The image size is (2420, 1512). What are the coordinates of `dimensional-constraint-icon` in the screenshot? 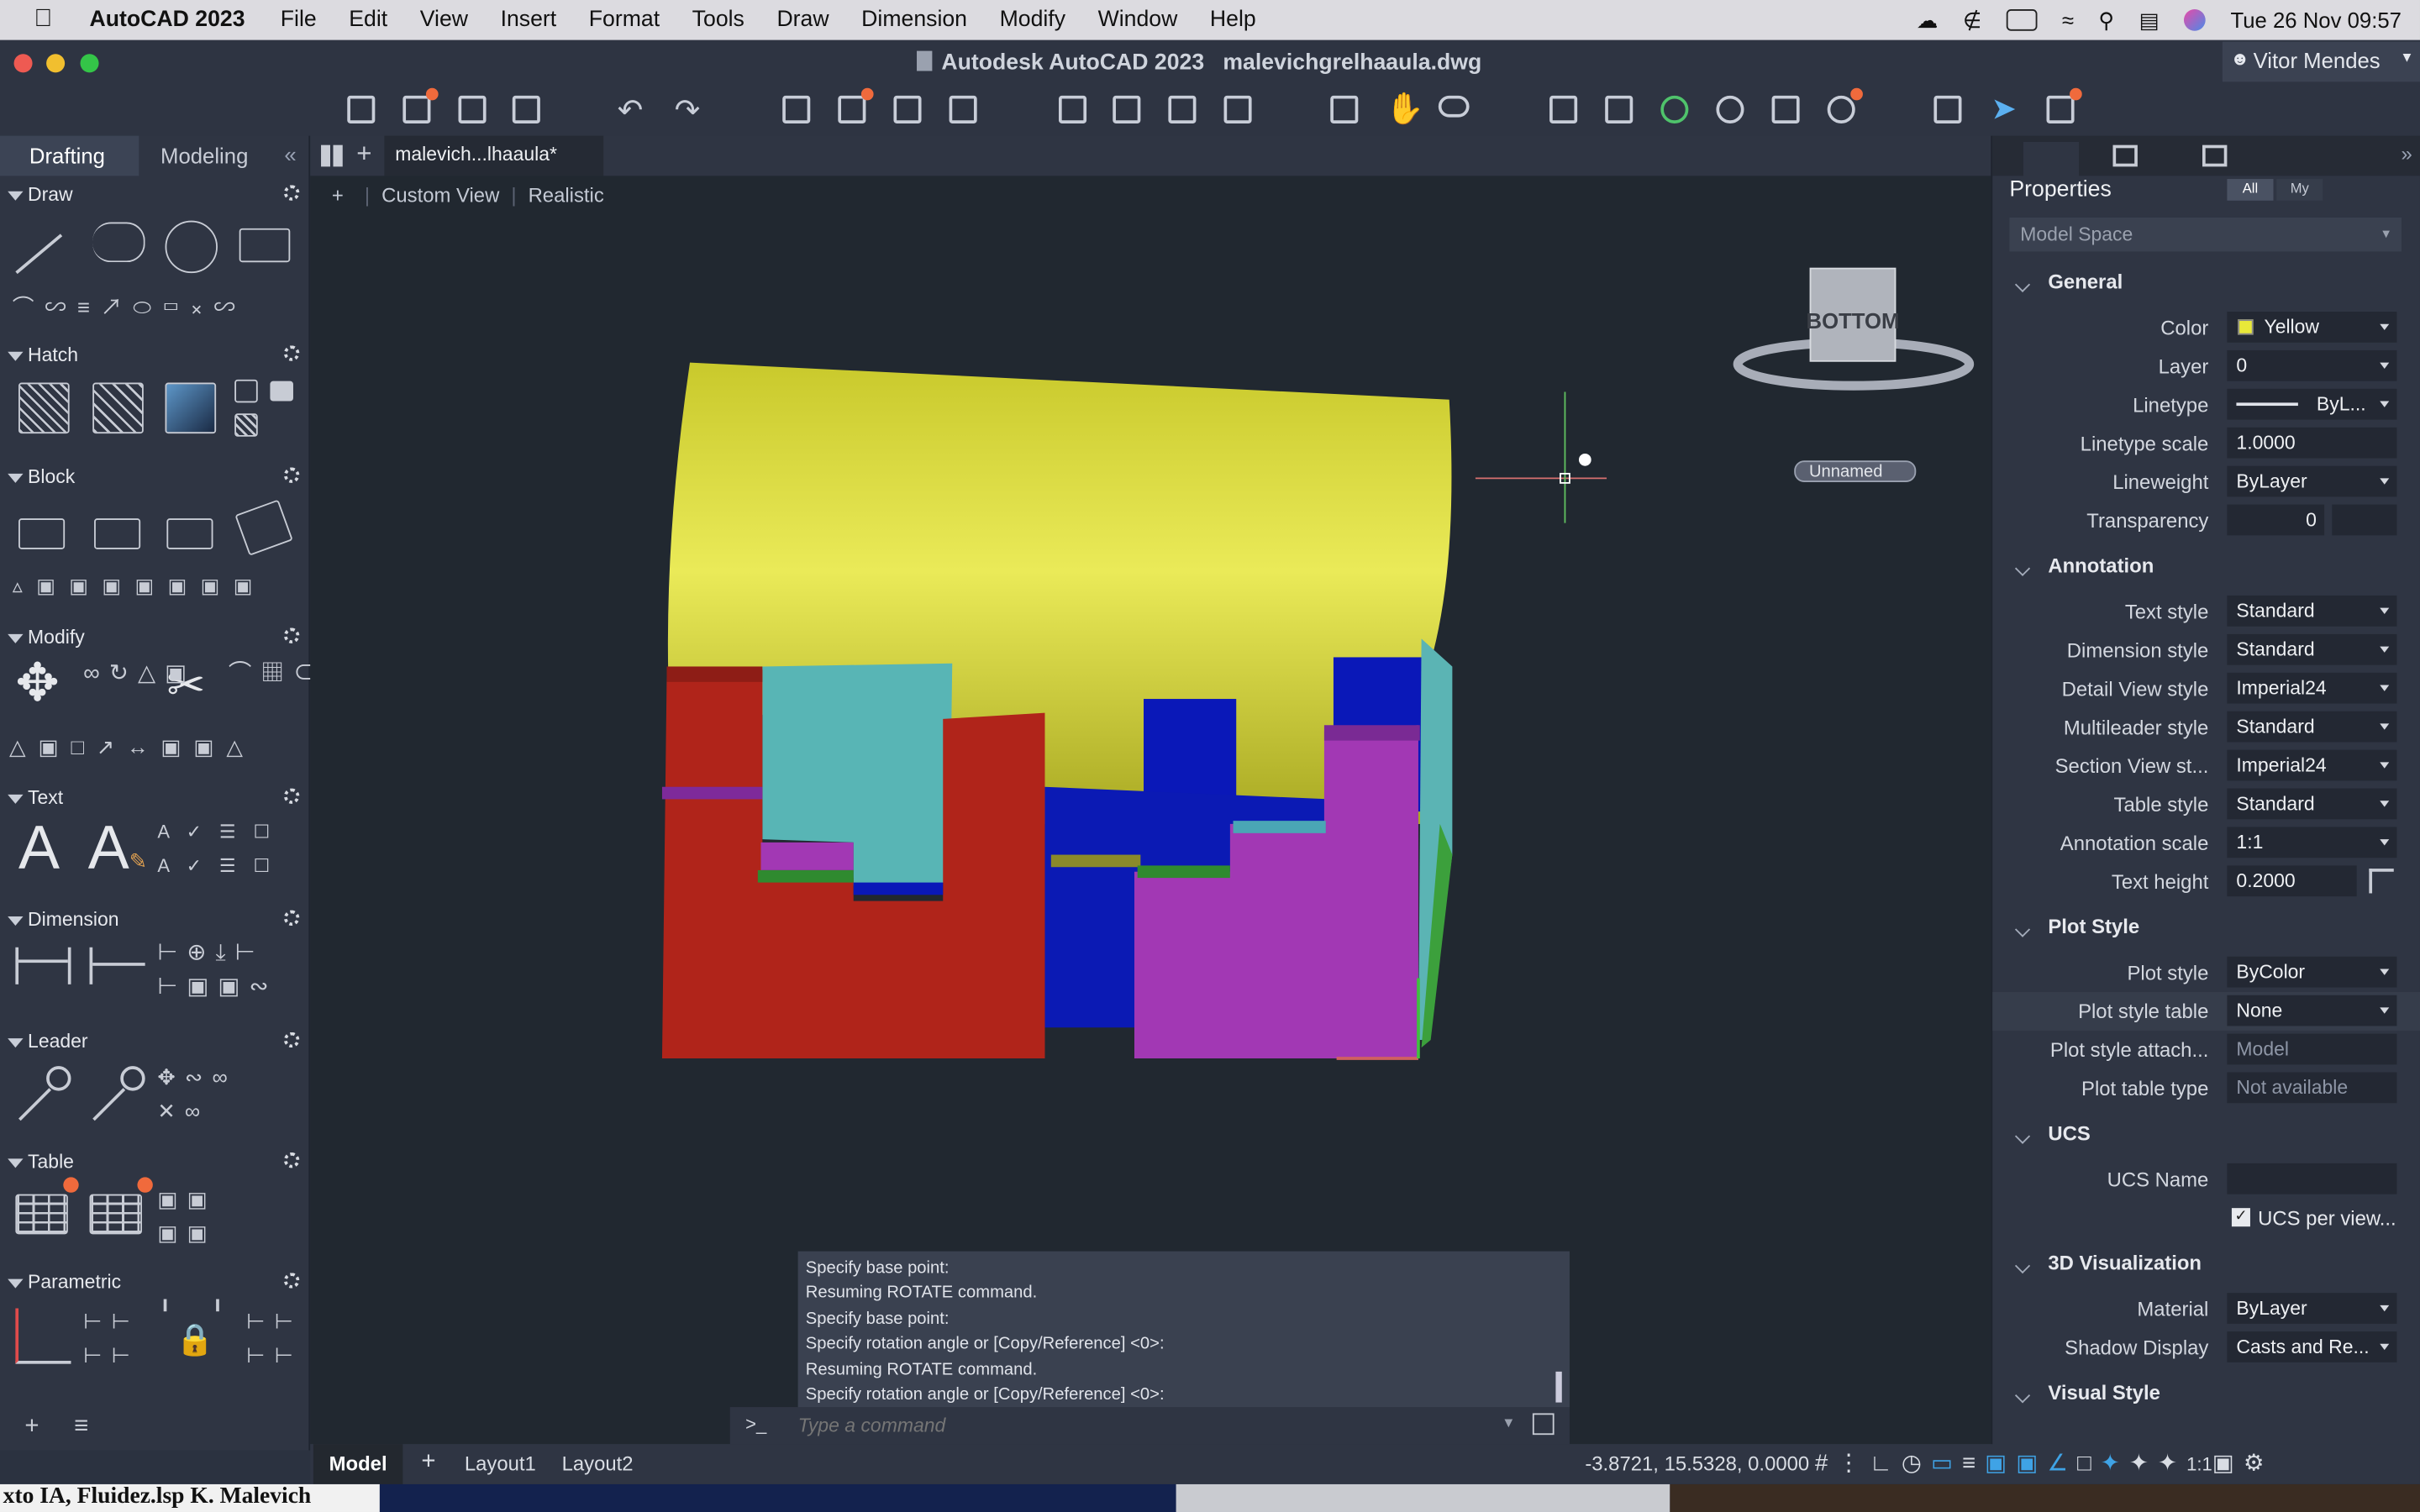 It's located at (191, 1305).